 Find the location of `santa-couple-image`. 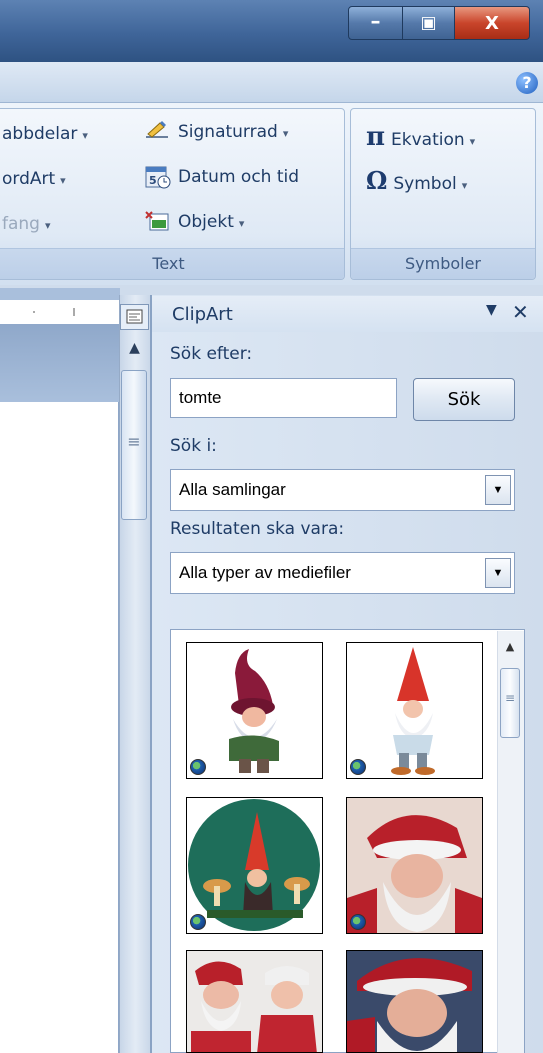

santa-couple-image is located at coordinates (254, 1001).